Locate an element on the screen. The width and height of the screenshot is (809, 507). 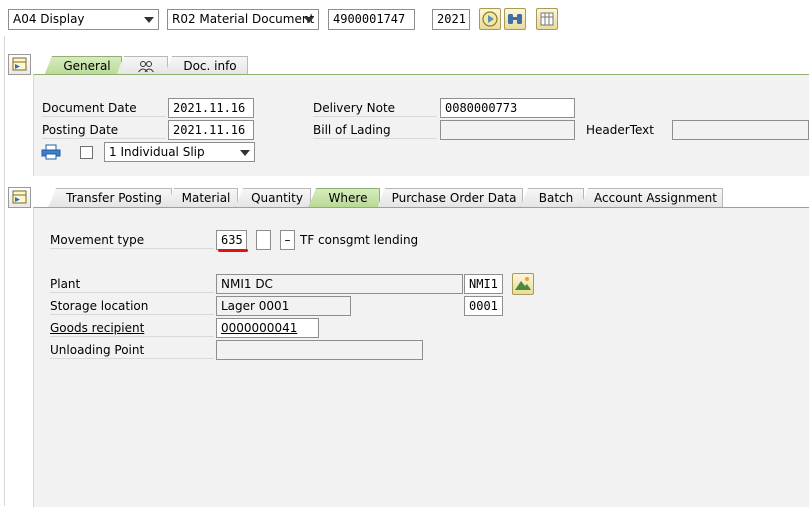
header-text-label: HeaderText is located at coordinates (620, 130).